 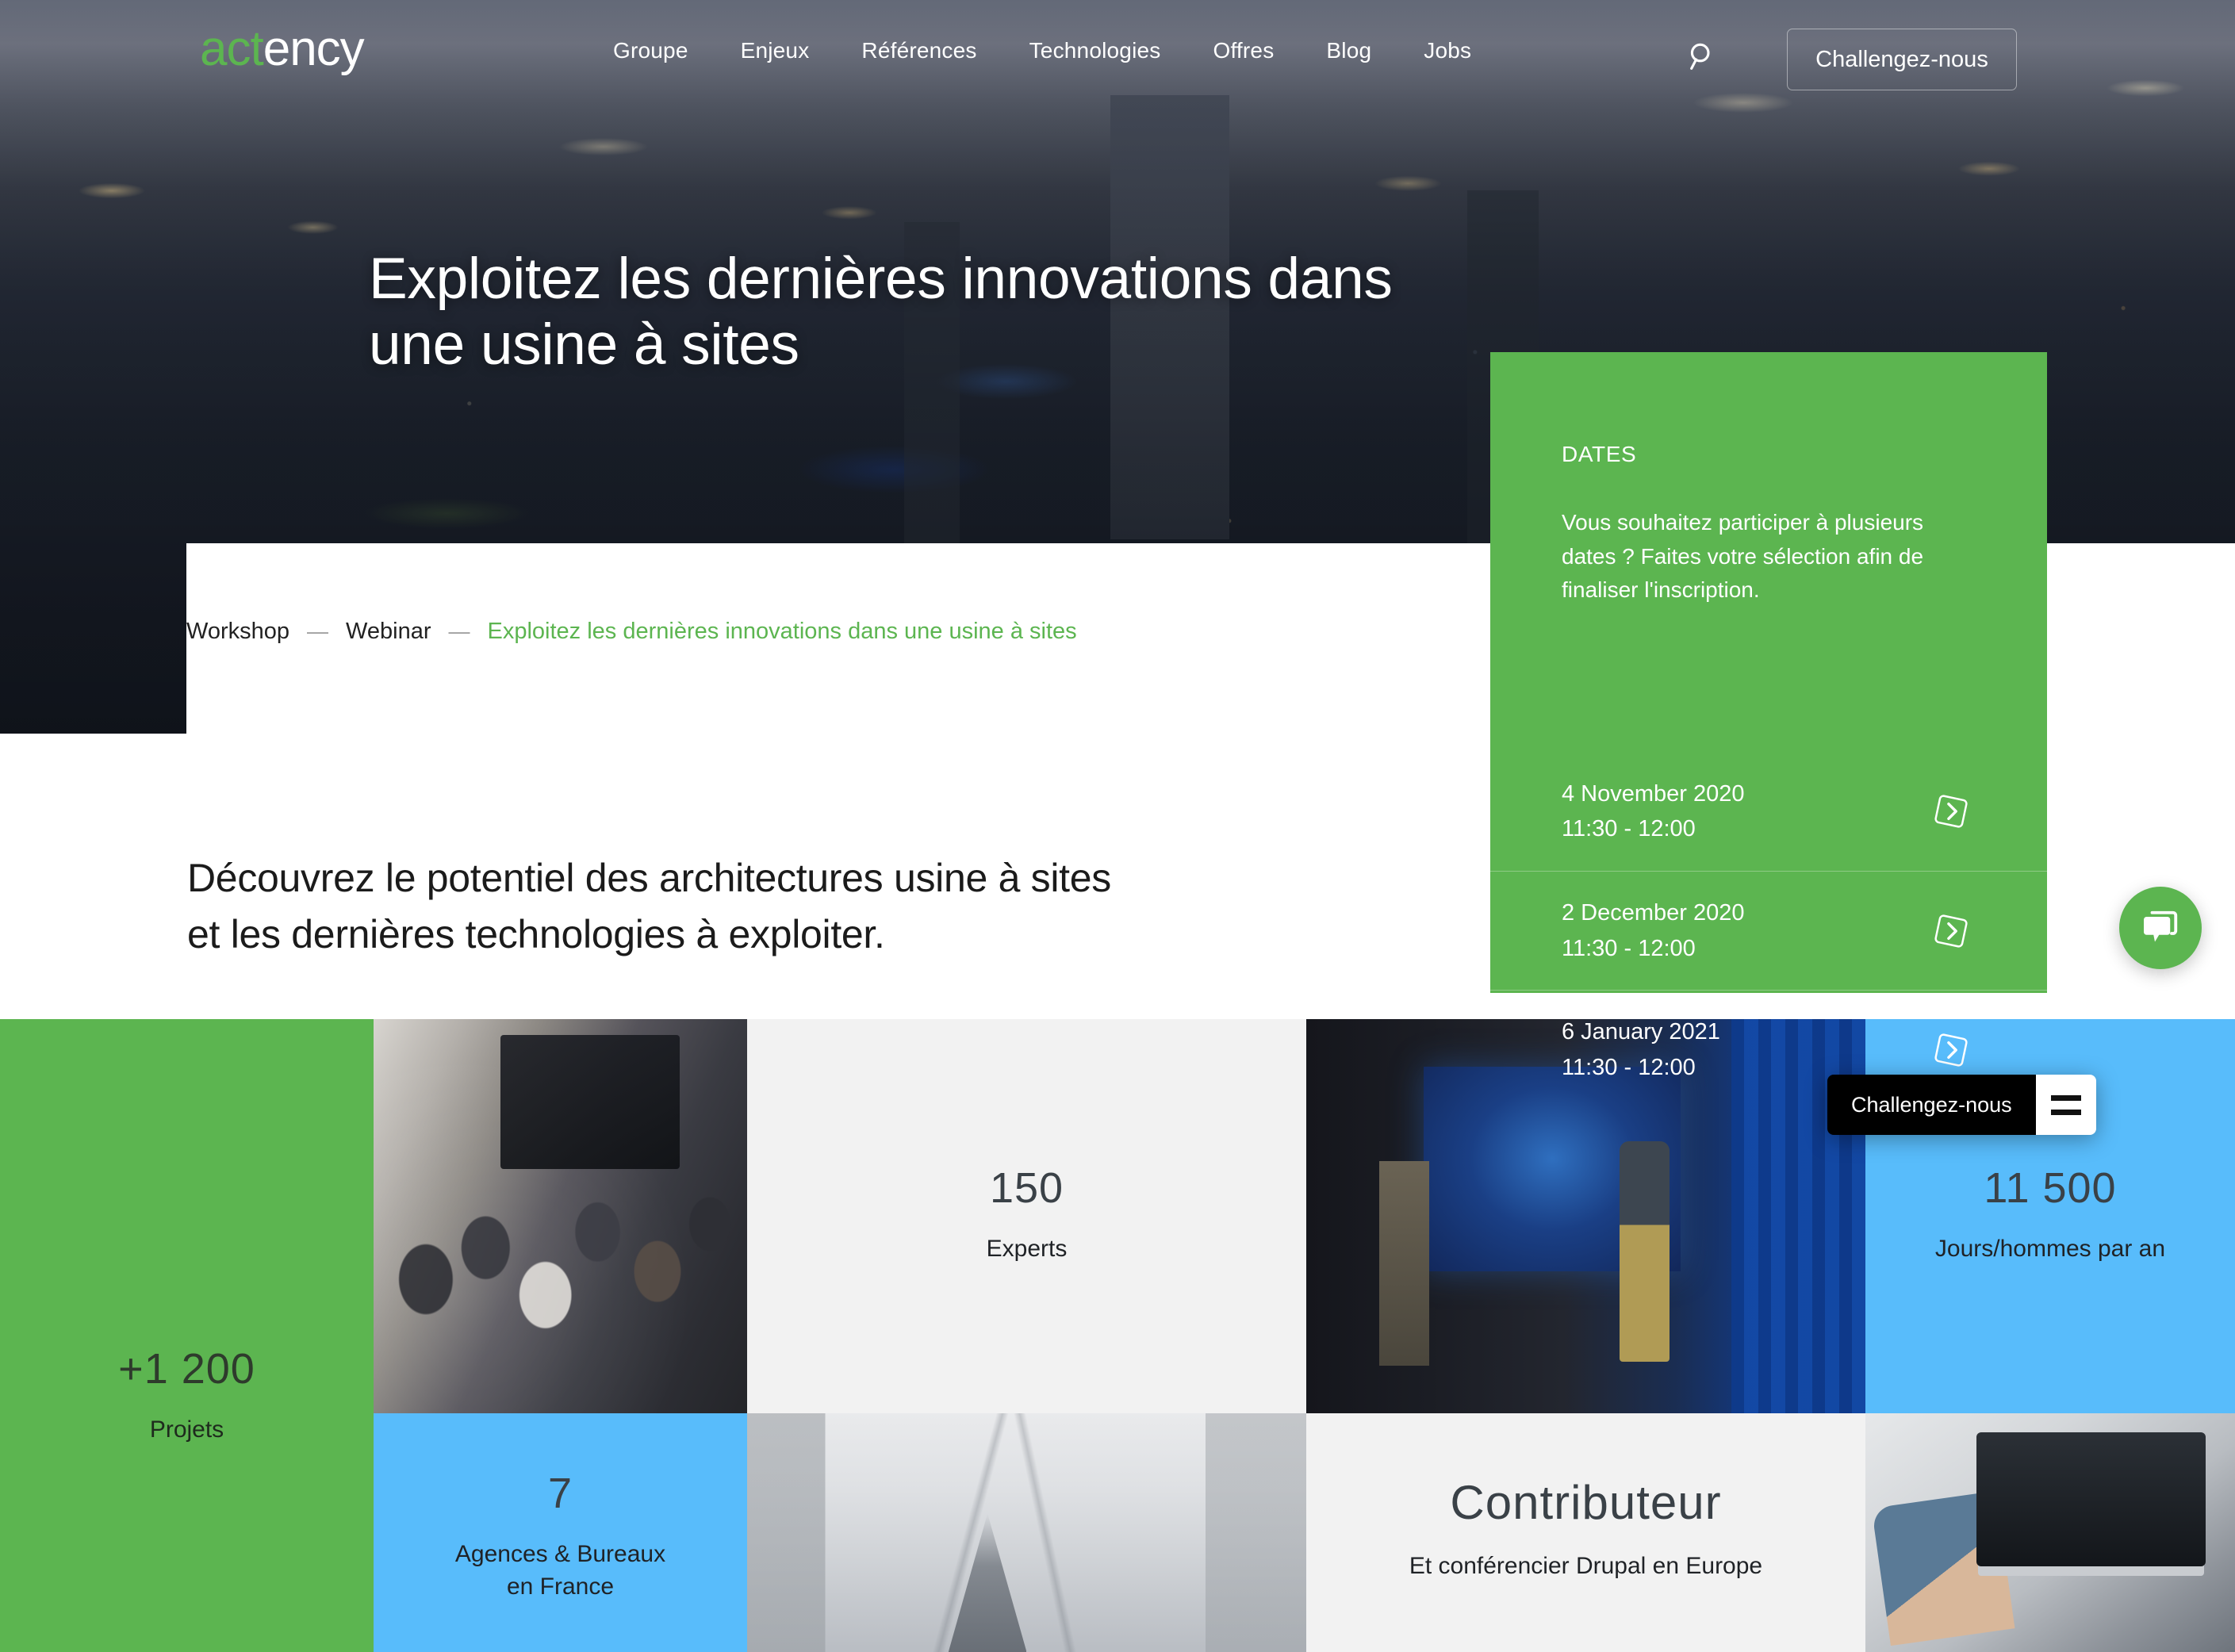 What do you see at coordinates (1348, 50) in the screenshot?
I see `nav-item-blog: Blog` at bounding box center [1348, 50].